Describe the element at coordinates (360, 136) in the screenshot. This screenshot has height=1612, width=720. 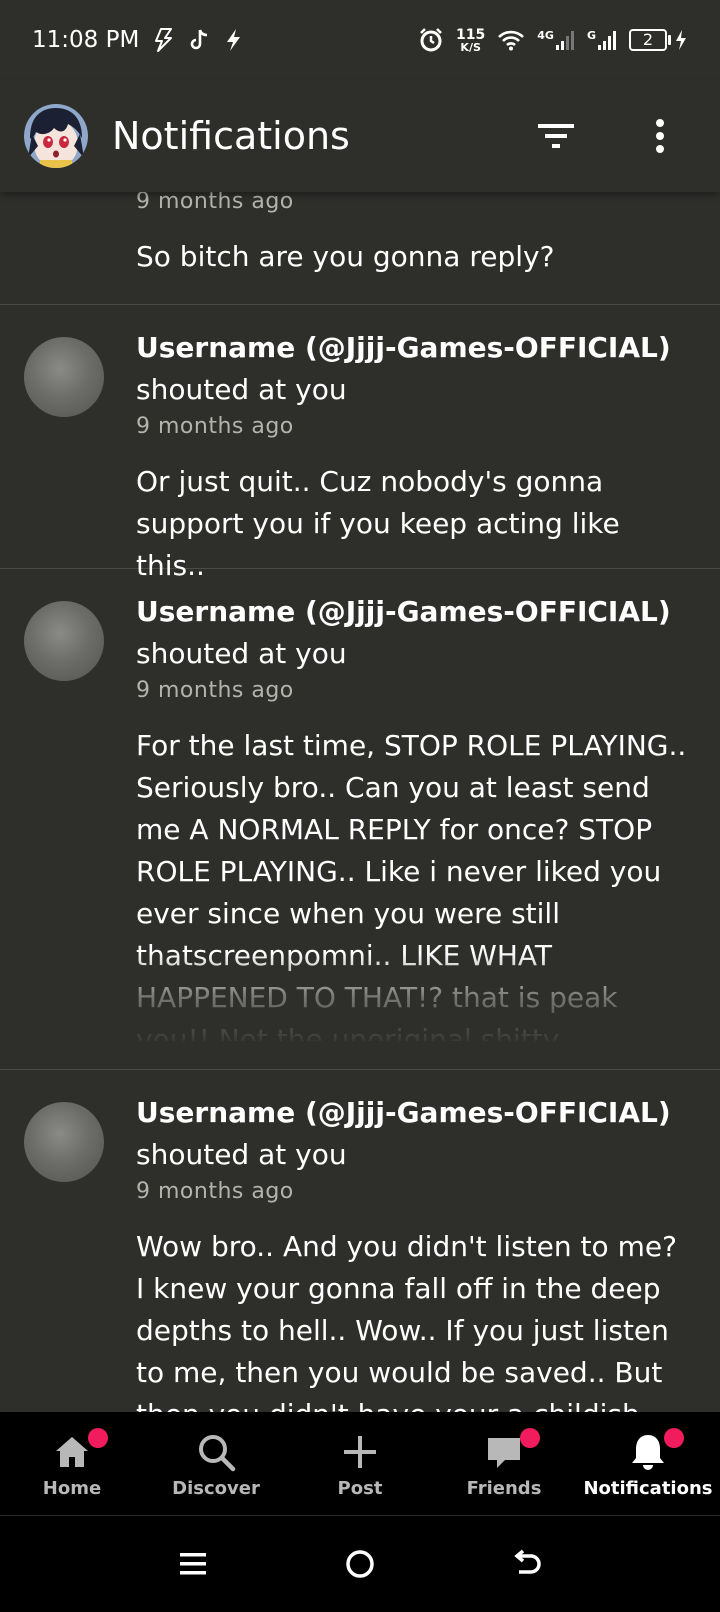
I see `app-bar: Notifications` at that location.